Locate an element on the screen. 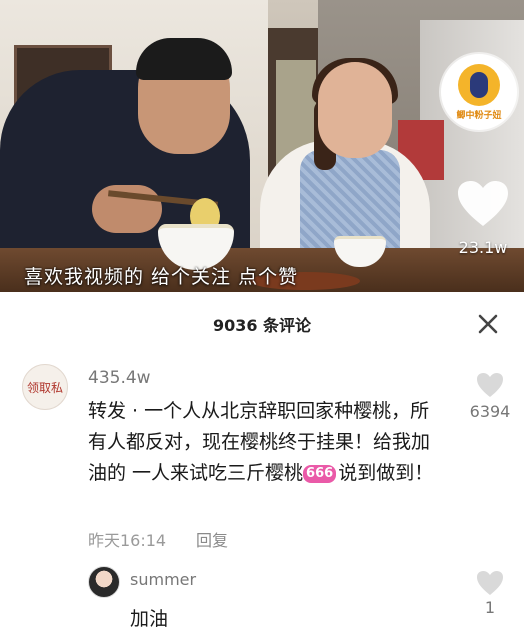 This screenshot has width=524, height=635. reply-button: 回复 is located at coordinates (212, 539).